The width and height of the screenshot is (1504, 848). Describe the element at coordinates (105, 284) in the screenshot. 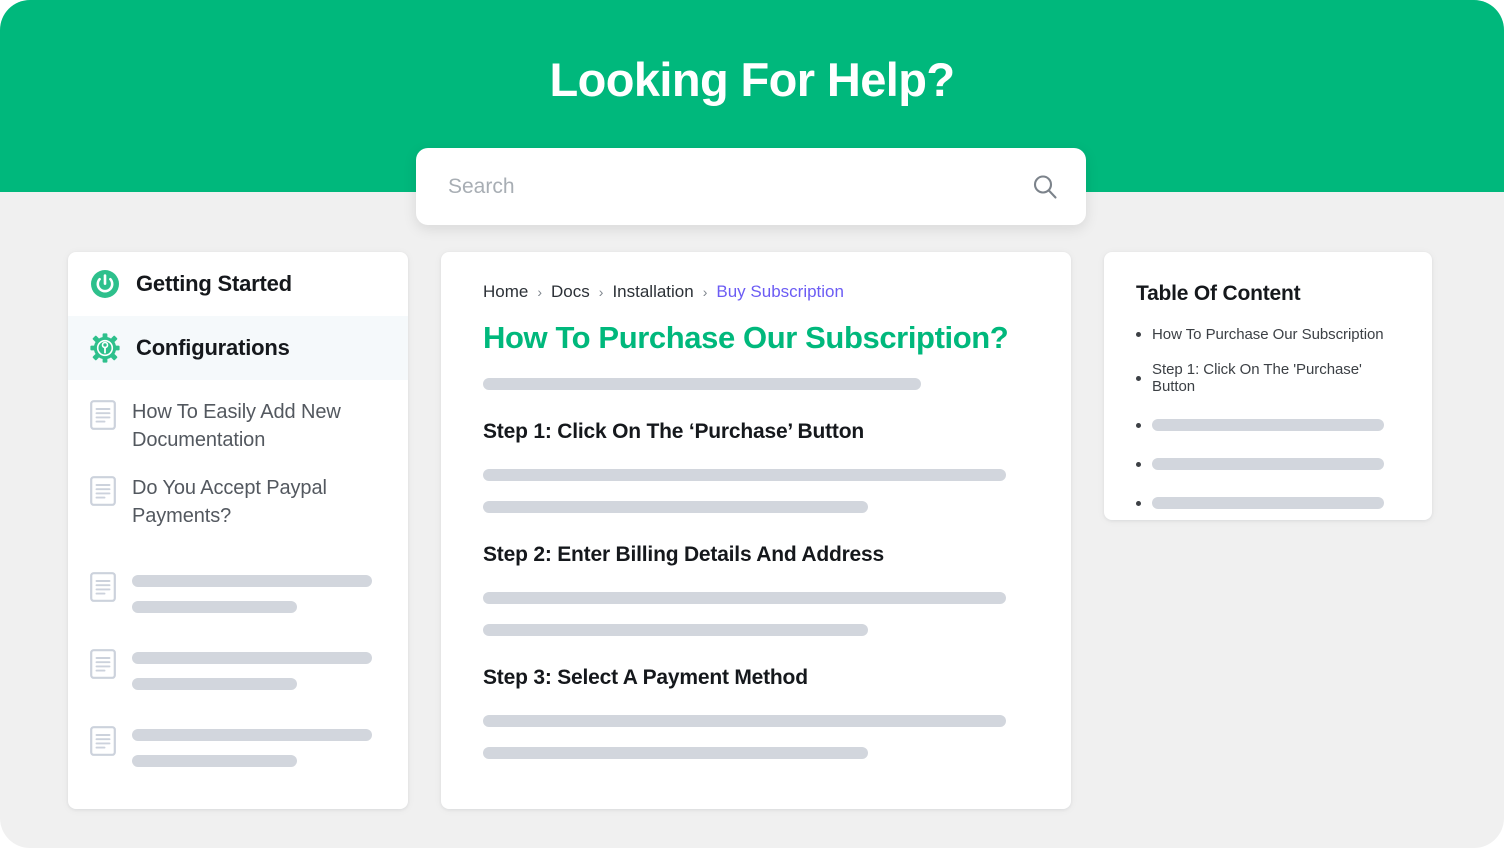

I see `power-icon` at that location.